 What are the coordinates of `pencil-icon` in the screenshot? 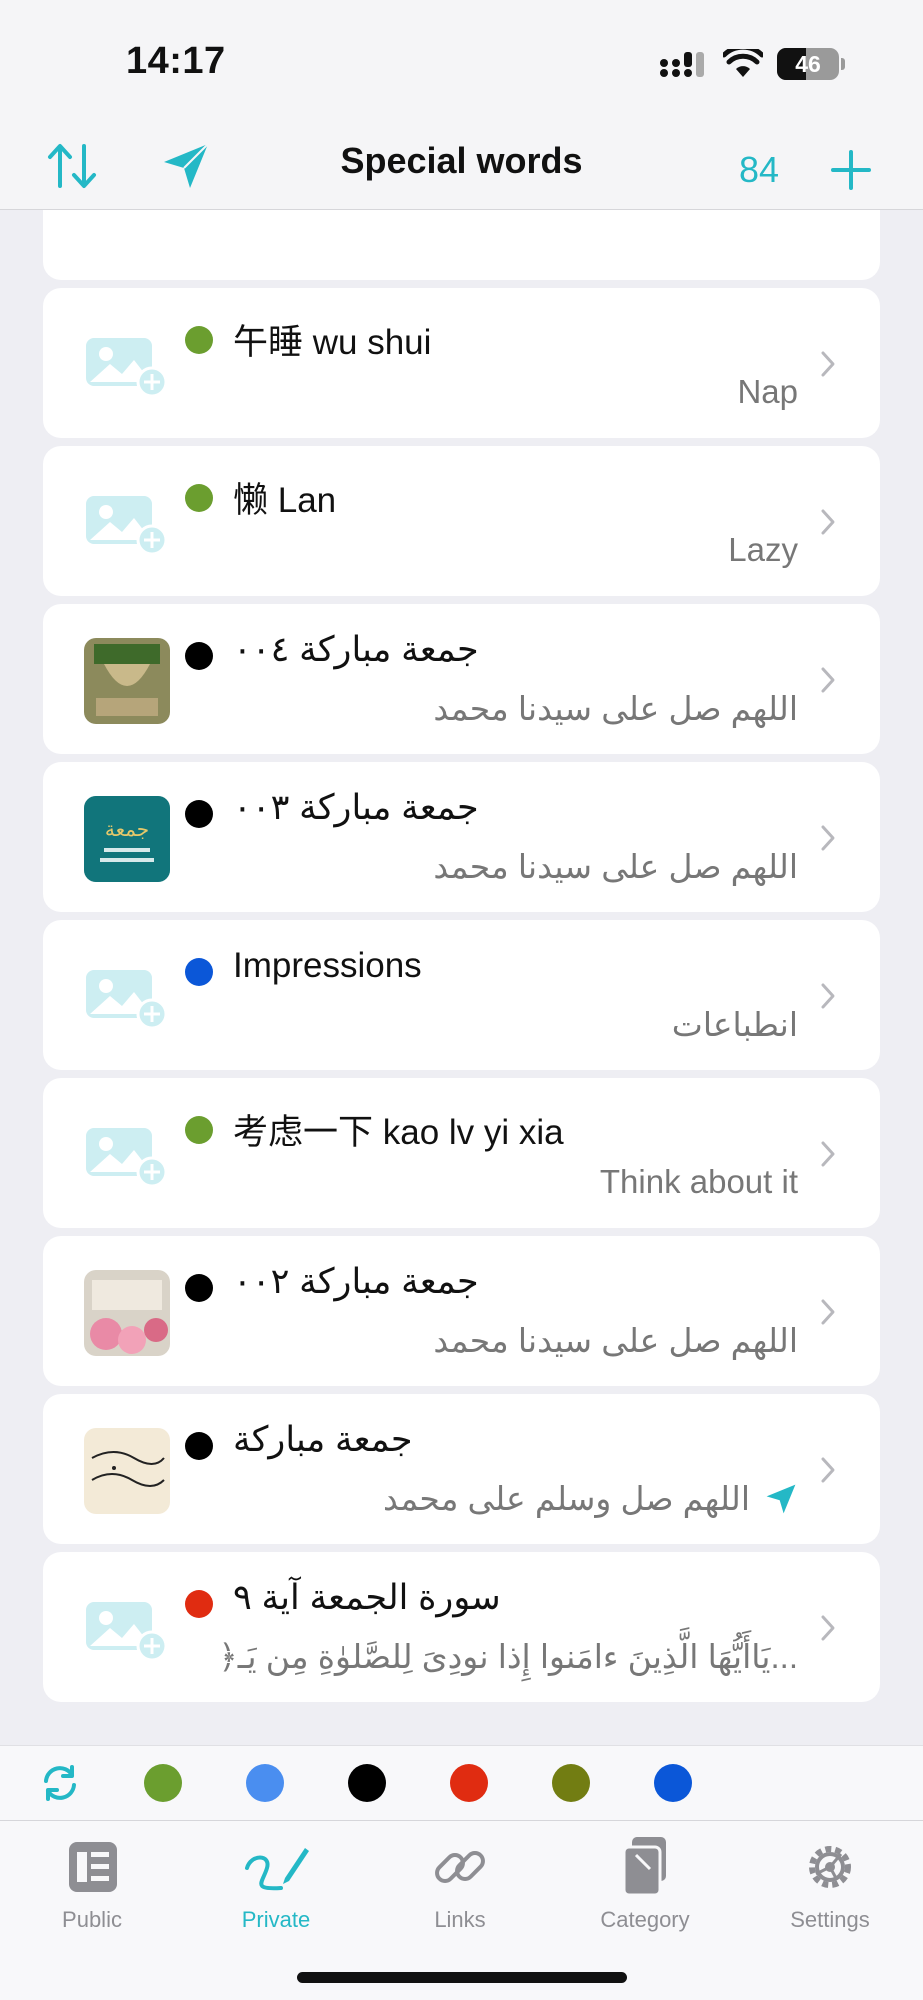 It's located at (276, 1867).